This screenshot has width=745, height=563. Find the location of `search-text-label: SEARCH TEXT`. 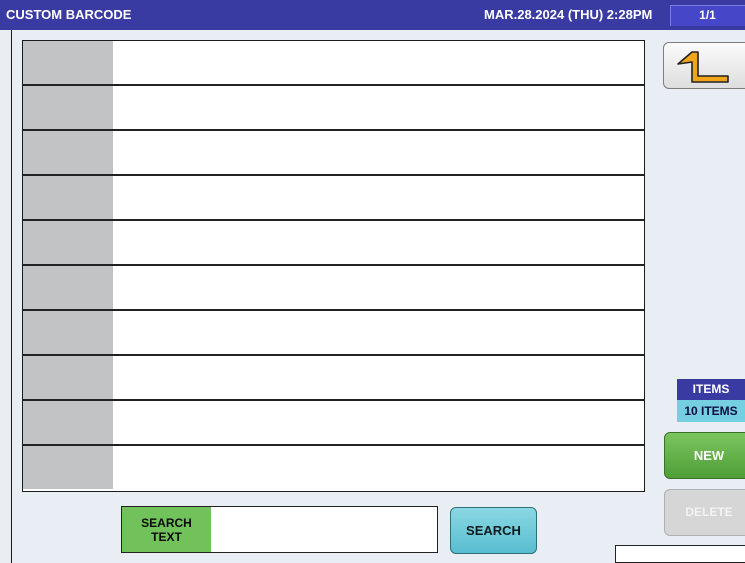

search-text-label: SEARCH TEXT is located at coordinates (166, 529).